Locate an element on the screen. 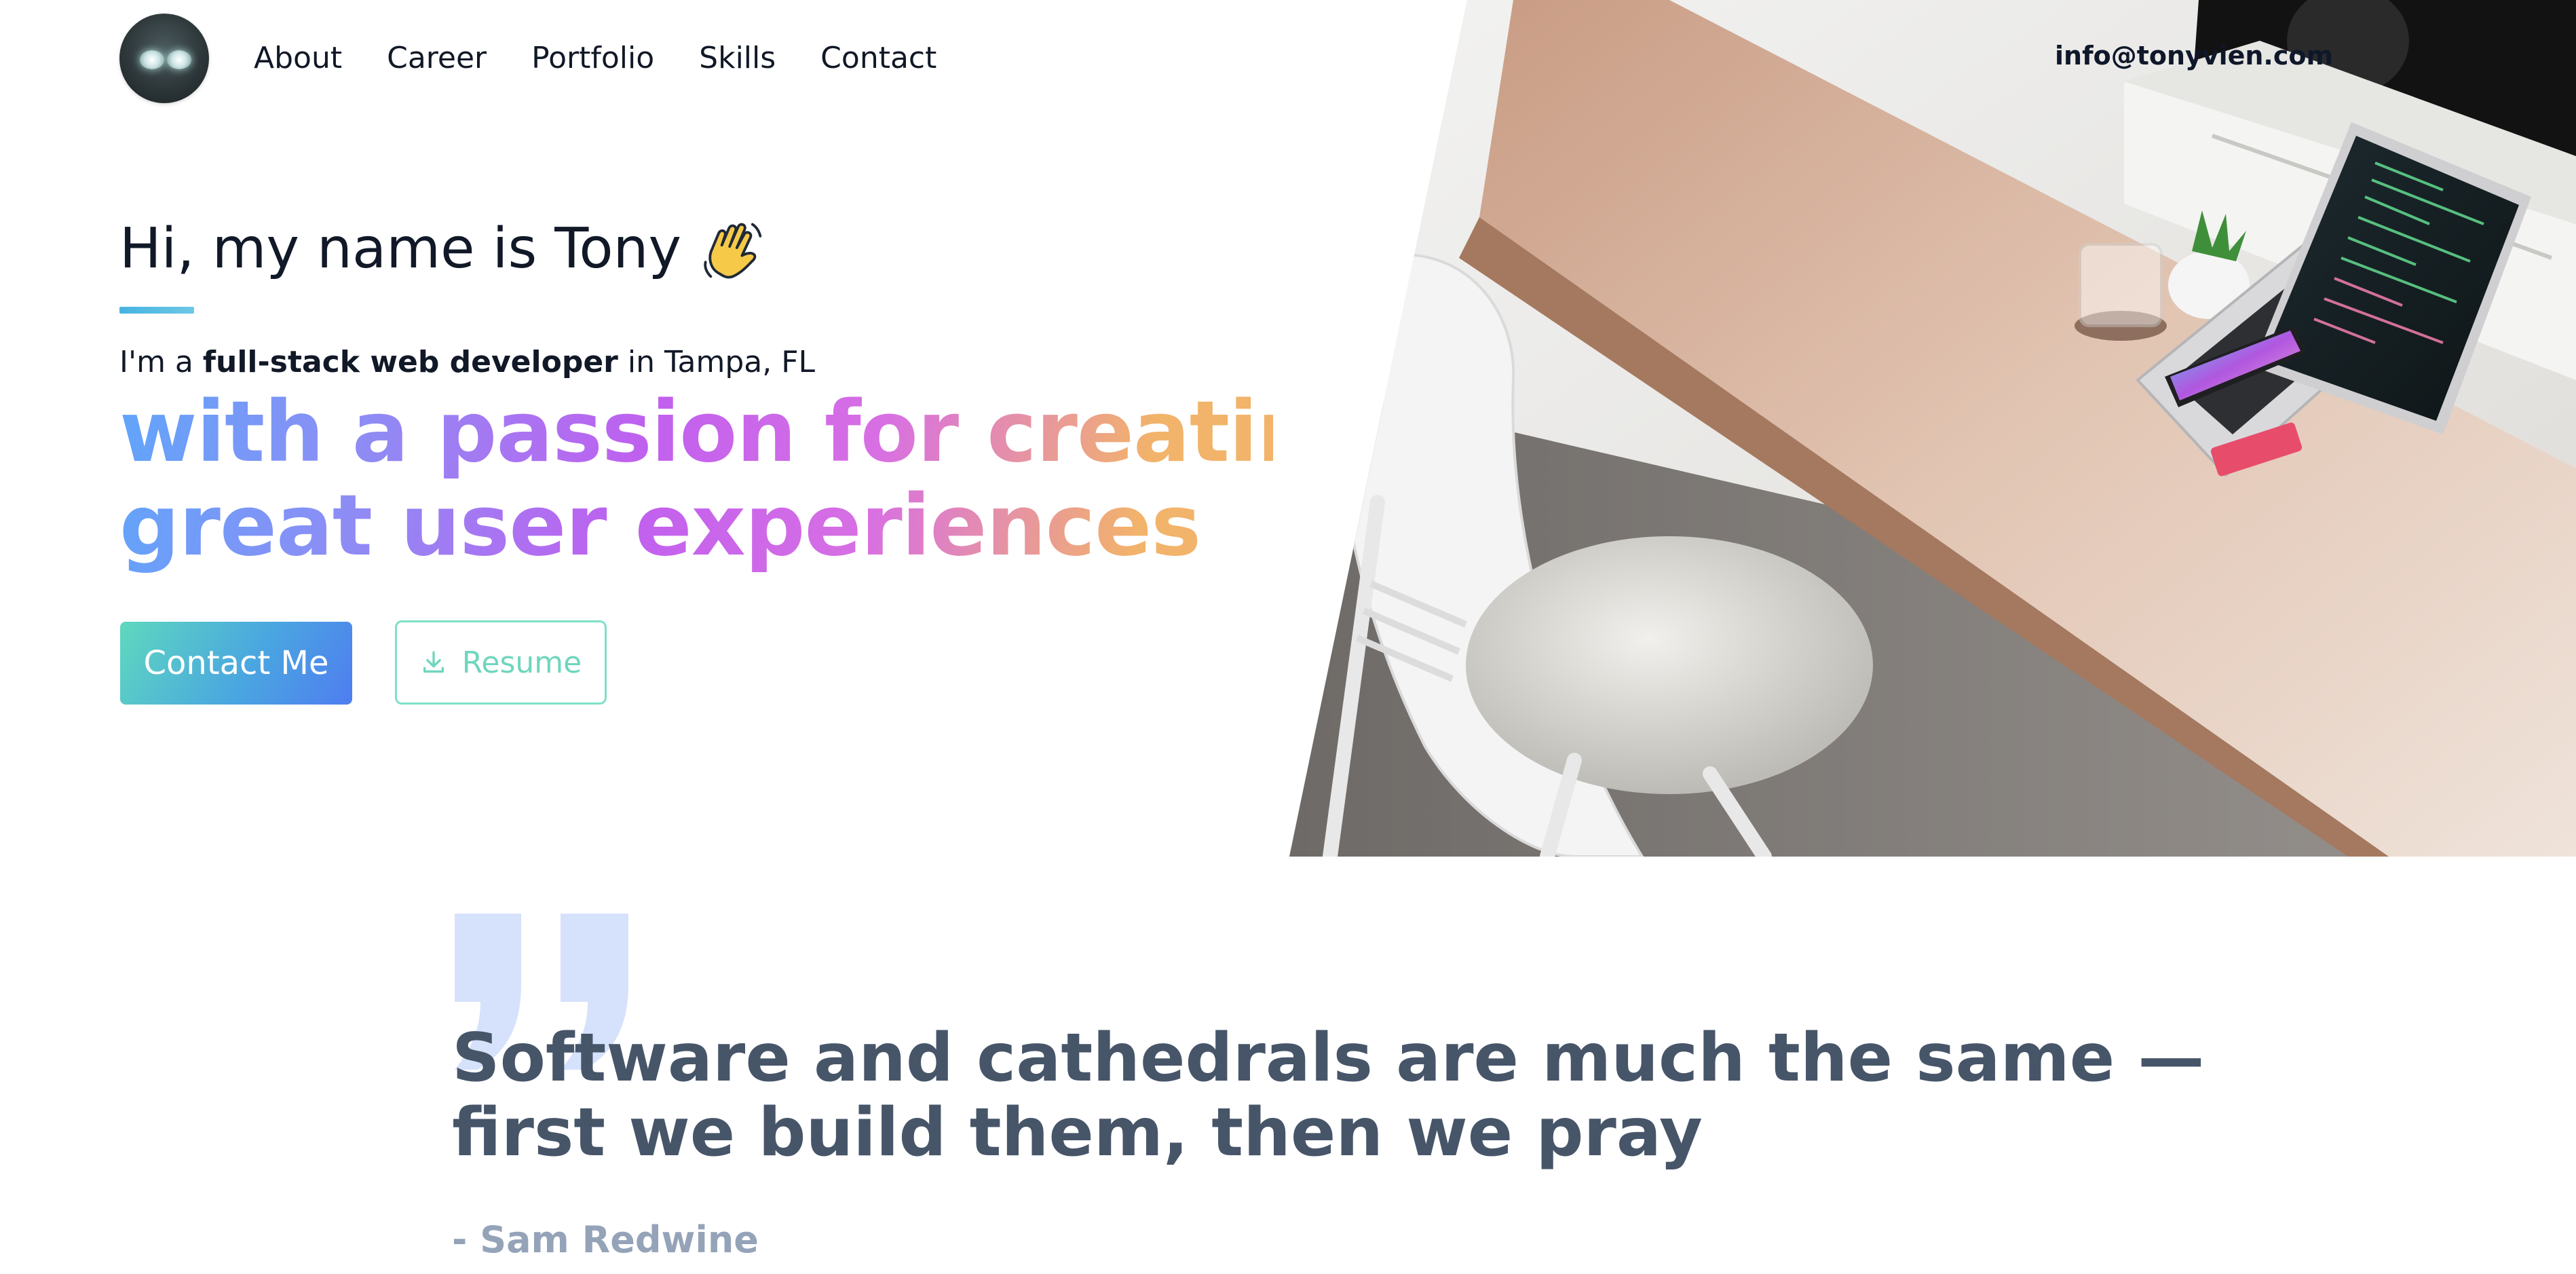  nav-skills-link: Skills is located at coordinates (737, 58).